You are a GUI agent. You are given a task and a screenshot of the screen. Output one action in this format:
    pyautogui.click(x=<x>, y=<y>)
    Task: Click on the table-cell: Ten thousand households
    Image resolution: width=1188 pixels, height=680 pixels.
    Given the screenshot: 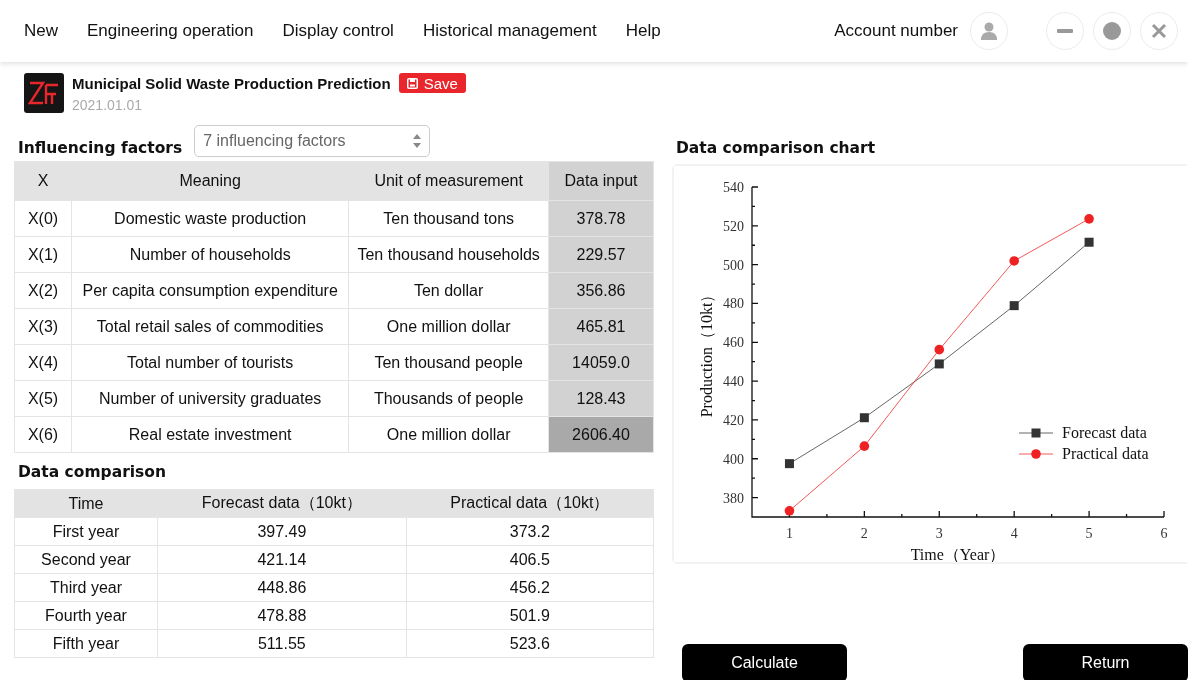 What is the action you would take?
    pyautogui.click(x=448, y=254)
    